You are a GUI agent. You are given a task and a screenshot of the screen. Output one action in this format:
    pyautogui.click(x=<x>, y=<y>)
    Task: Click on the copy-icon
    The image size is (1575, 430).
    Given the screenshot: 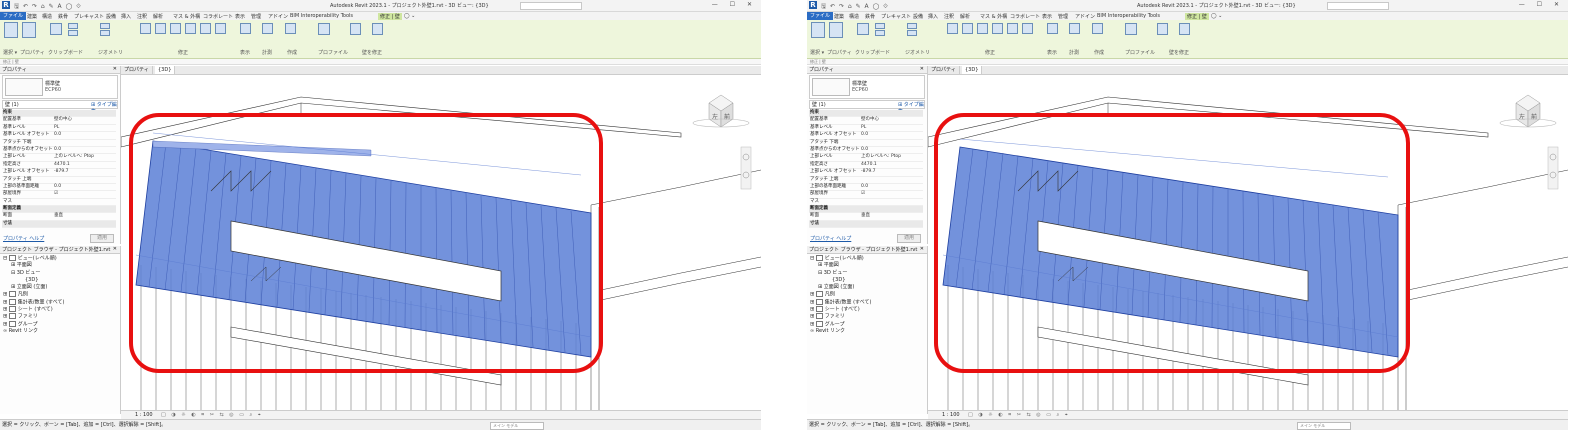 What is the action you would take?
    pyautogui.click(x=73, y=33)
    